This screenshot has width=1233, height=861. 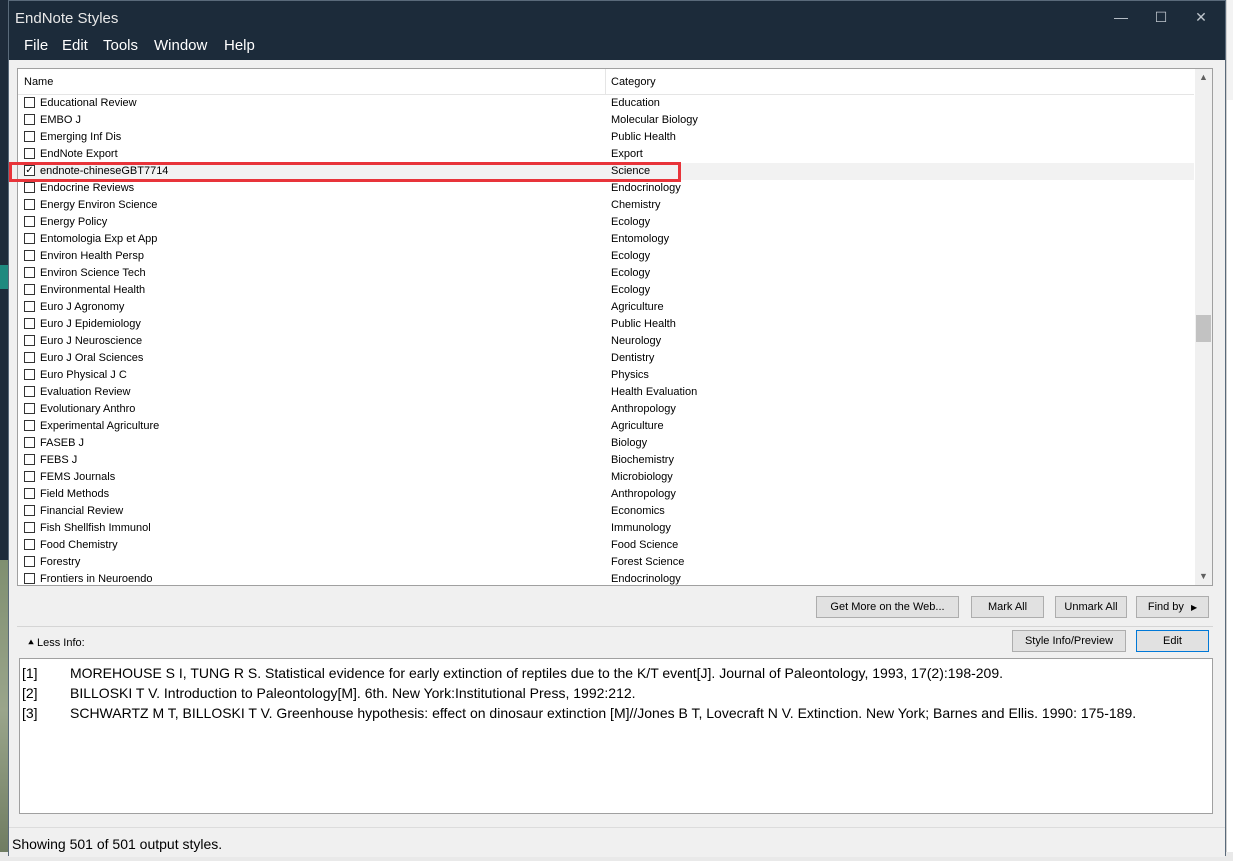 I want to click on style-row: EndNote Export Export, so click(x=606, y=154).